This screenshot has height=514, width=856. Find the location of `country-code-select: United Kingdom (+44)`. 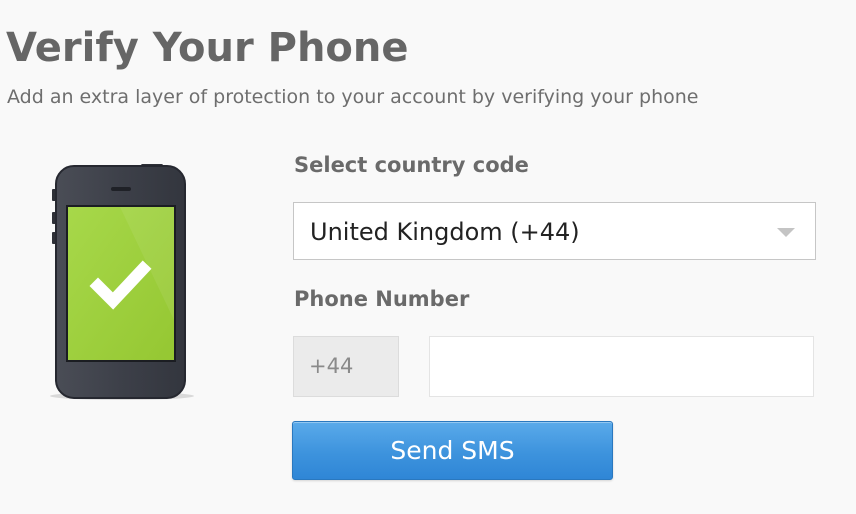

country-code-select: United Kingdom (+44) is located at coordinates (554, 231).